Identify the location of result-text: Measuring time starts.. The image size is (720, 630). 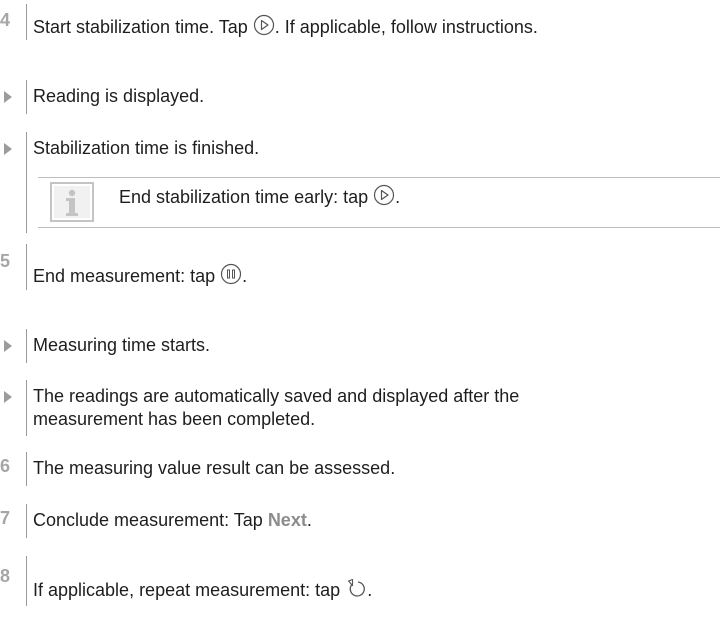
(122, 345).